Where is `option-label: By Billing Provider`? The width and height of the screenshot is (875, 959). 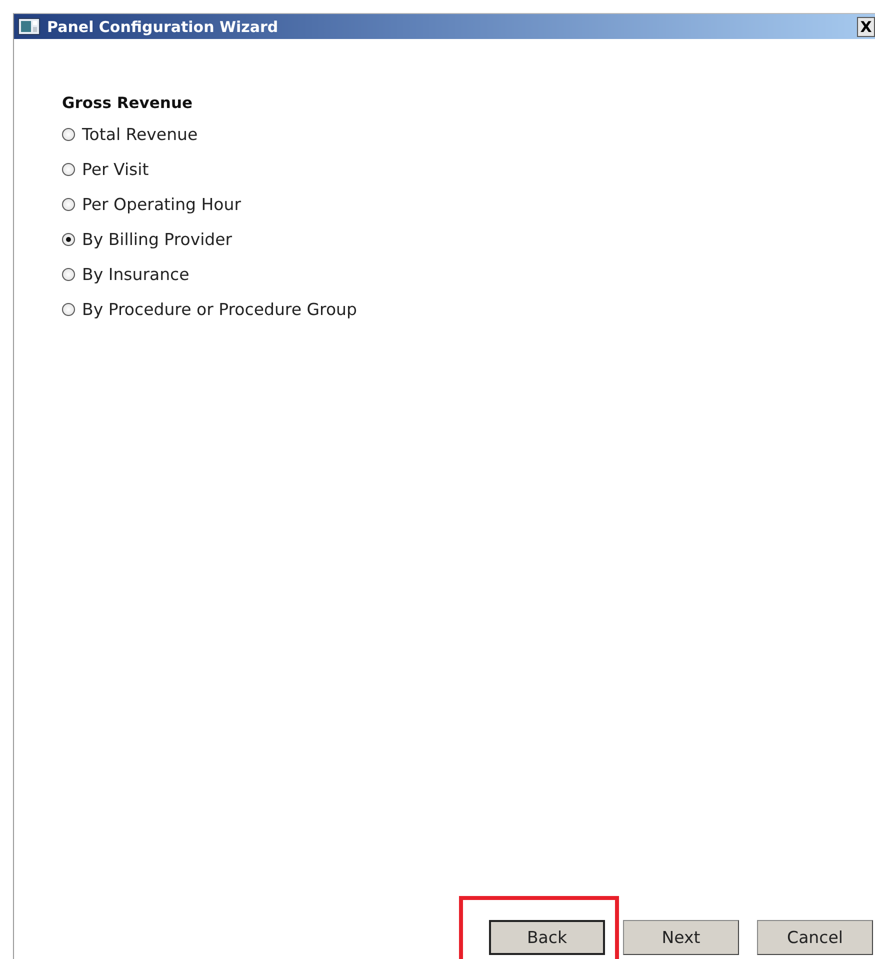 option-label: By Billing Provider is located at coordinates (157, 239).